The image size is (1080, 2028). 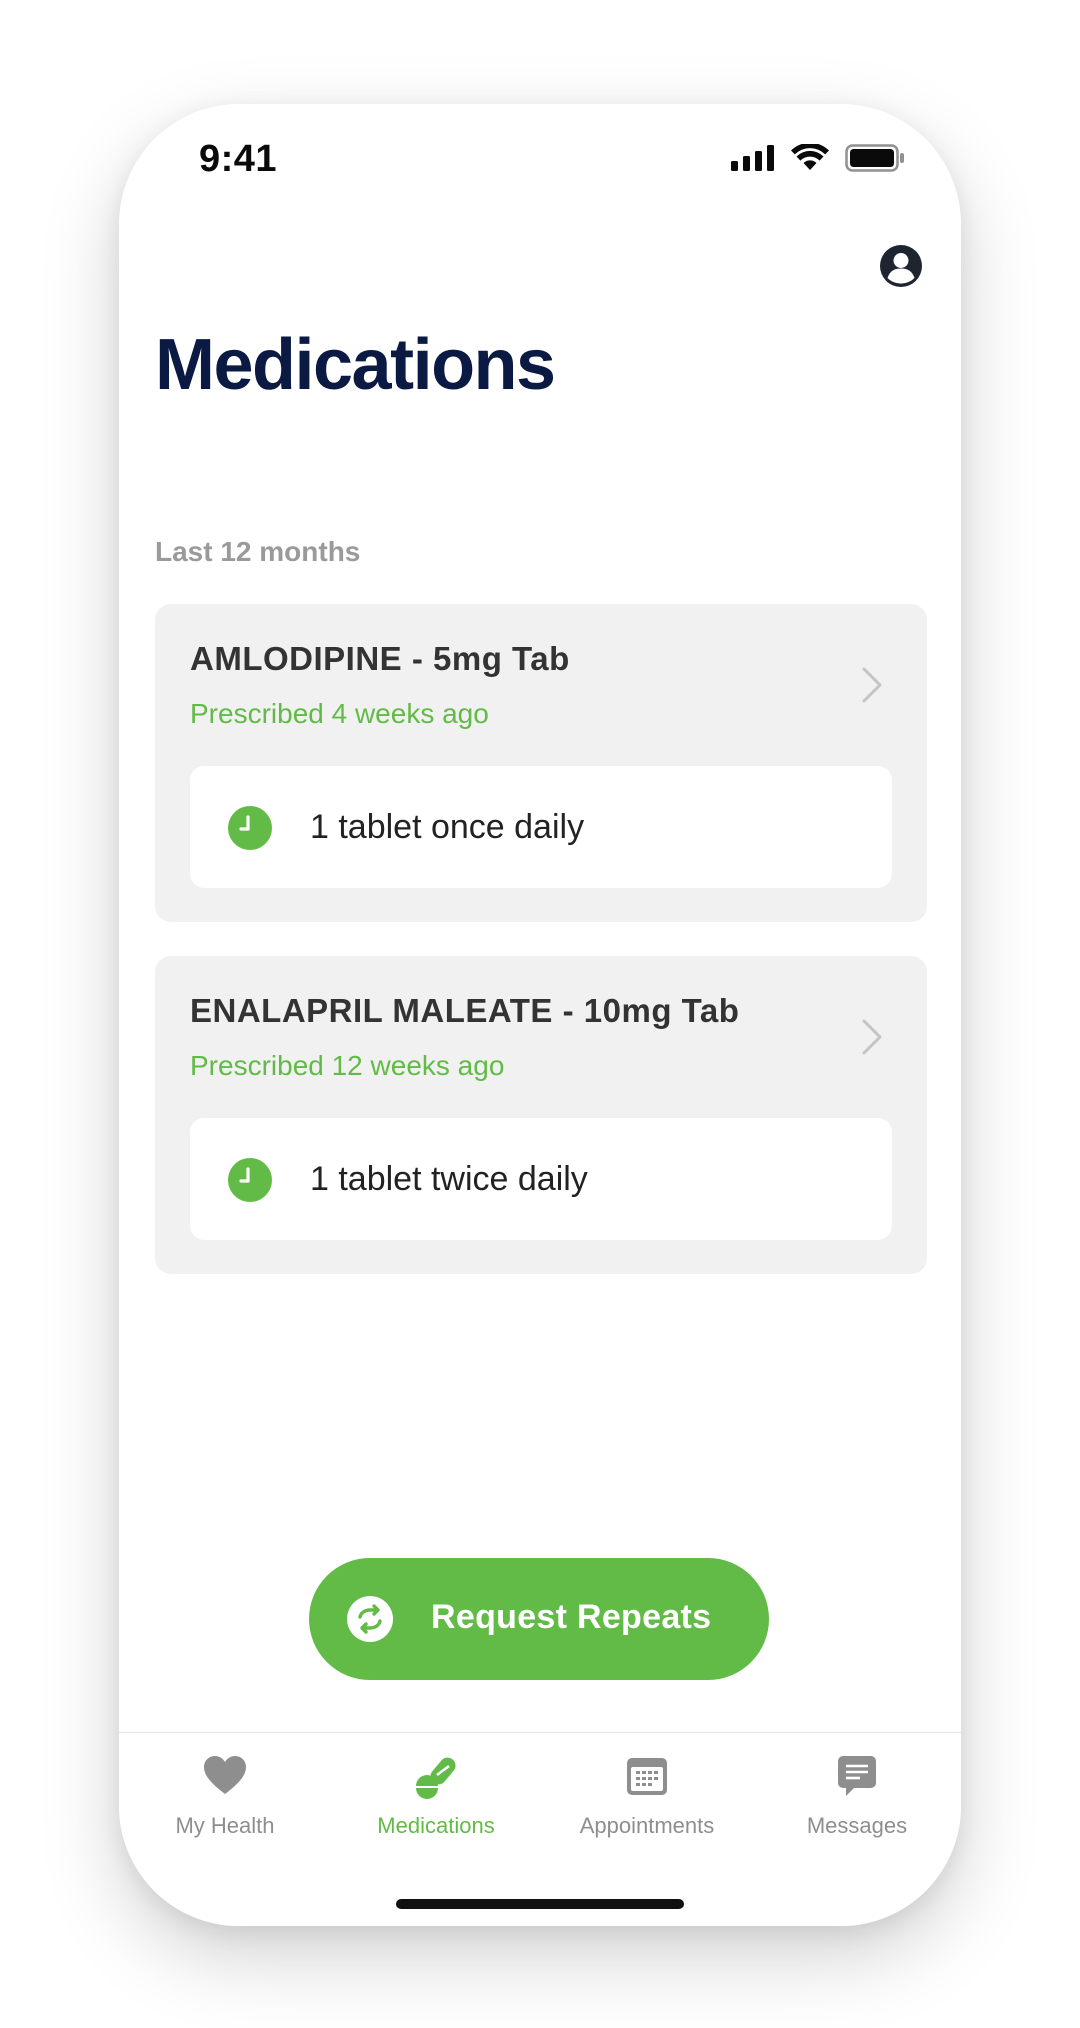 I want to click on status-icons, so click(x=818, y=158).